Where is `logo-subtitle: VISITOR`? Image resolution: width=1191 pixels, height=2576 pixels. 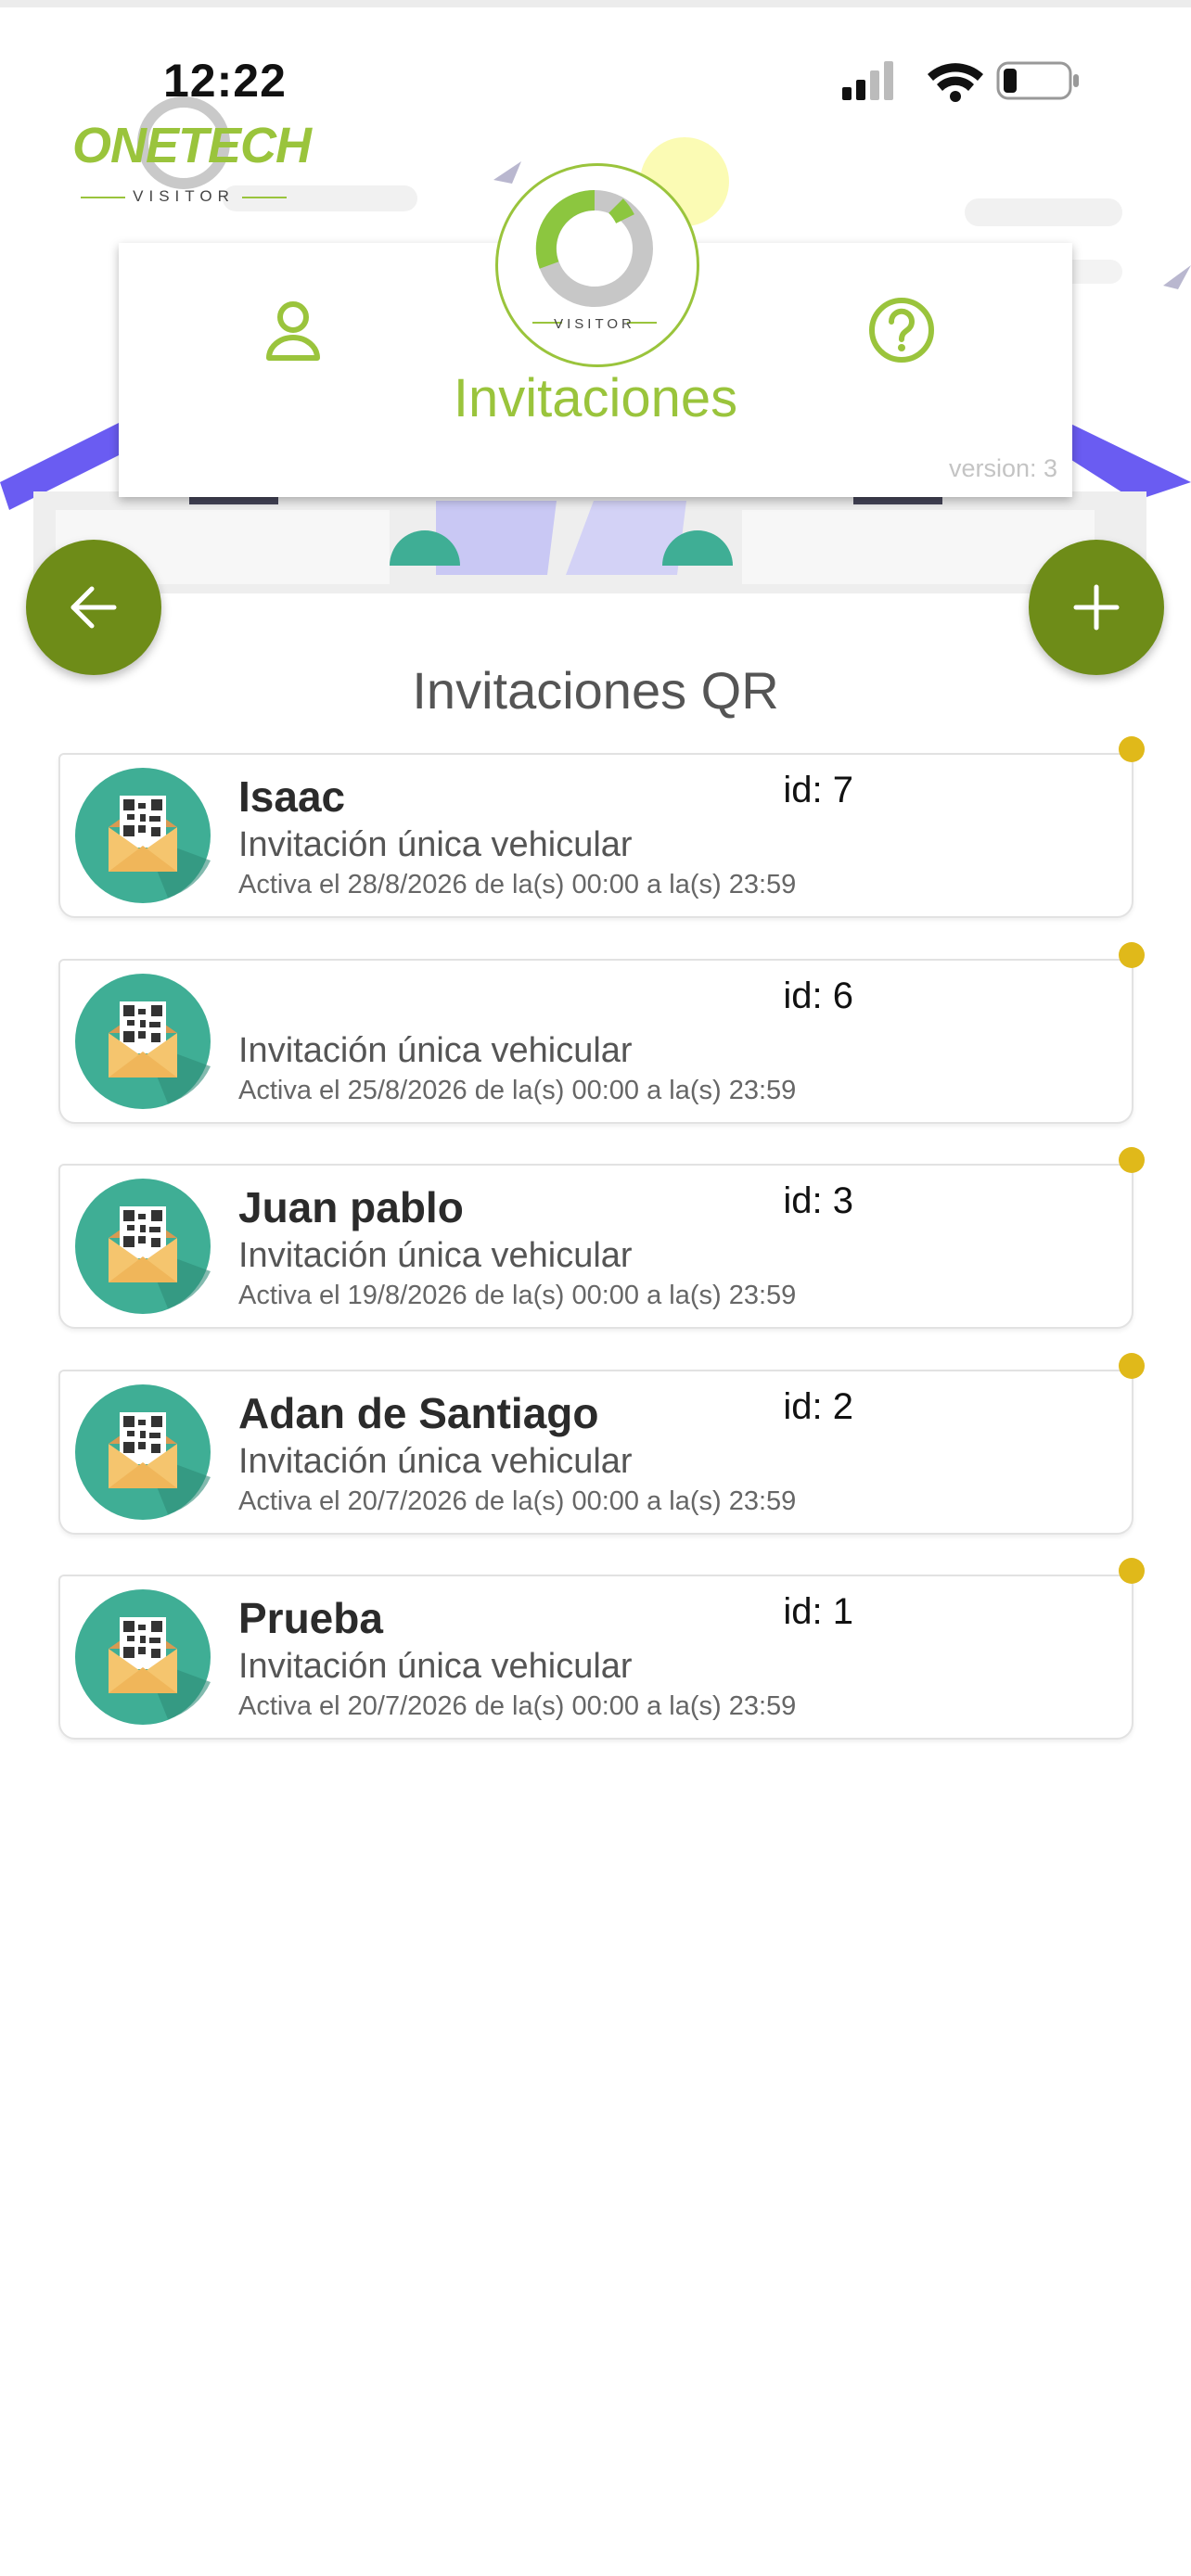
logo-subtitle: VISITOR is located at coordinates (183, 196).